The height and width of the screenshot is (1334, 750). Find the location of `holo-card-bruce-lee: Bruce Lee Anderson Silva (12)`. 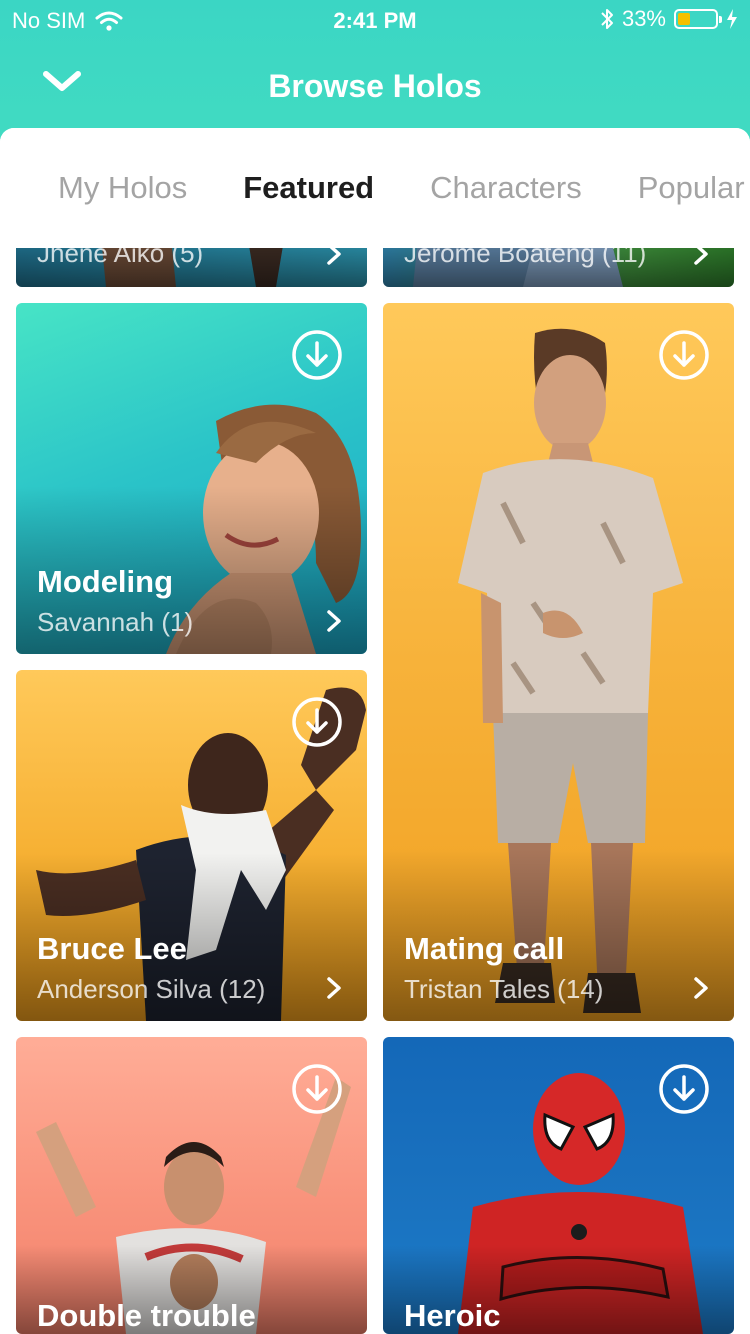

holo-card-bruce-lee: Bruce Lee Anderson Silva (12) is located at coordinates (191, 845).